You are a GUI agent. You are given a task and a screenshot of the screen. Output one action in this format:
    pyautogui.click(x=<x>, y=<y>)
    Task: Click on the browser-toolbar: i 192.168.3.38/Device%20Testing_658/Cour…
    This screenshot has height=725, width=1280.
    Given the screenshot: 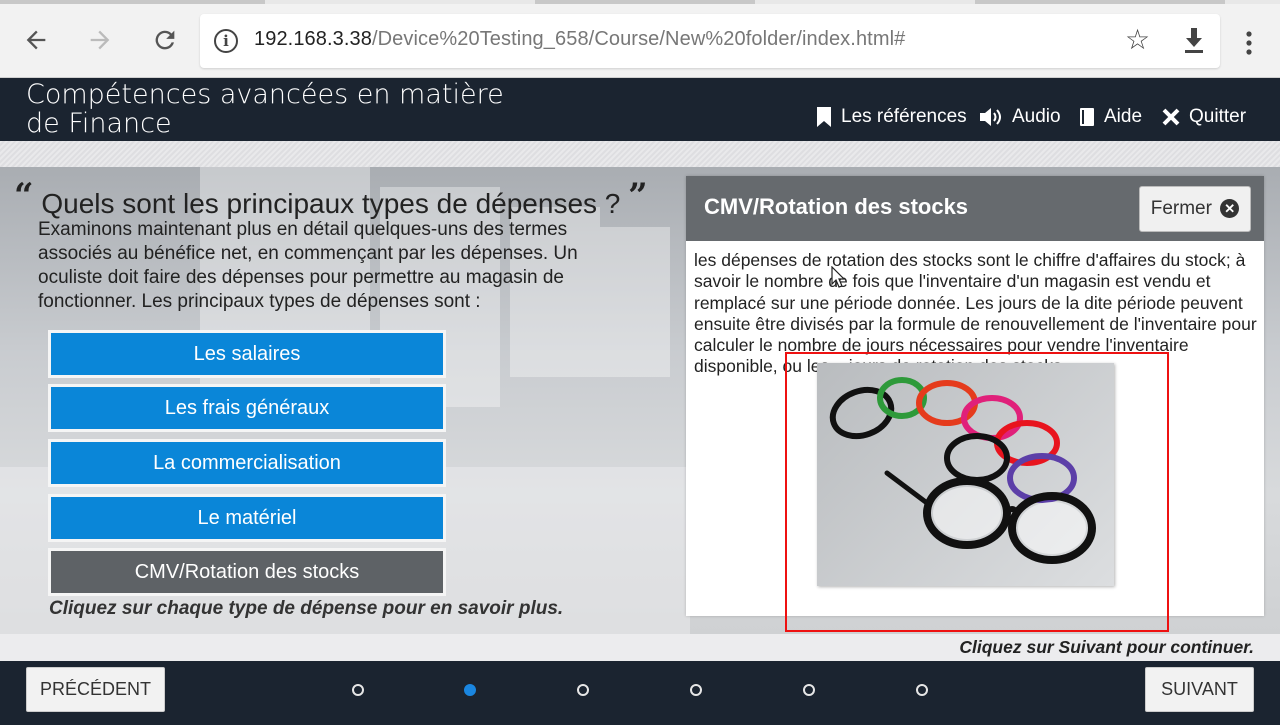 What is the action you would take?
    pyautogui.click(x=640, y=41)
    